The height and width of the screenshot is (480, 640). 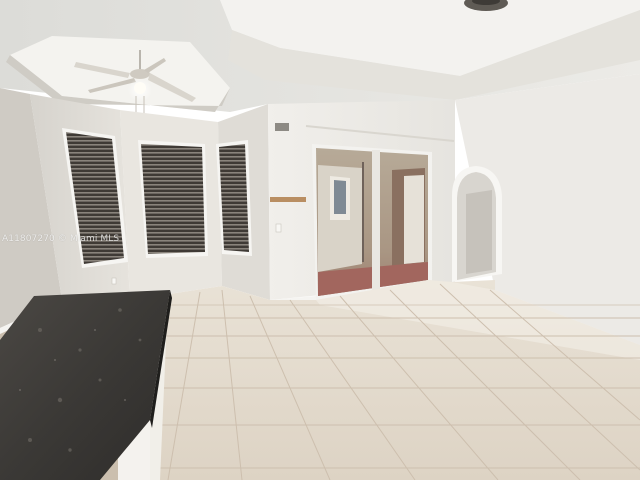 I want to click on granite-countertop, so click(x=86, y=385).